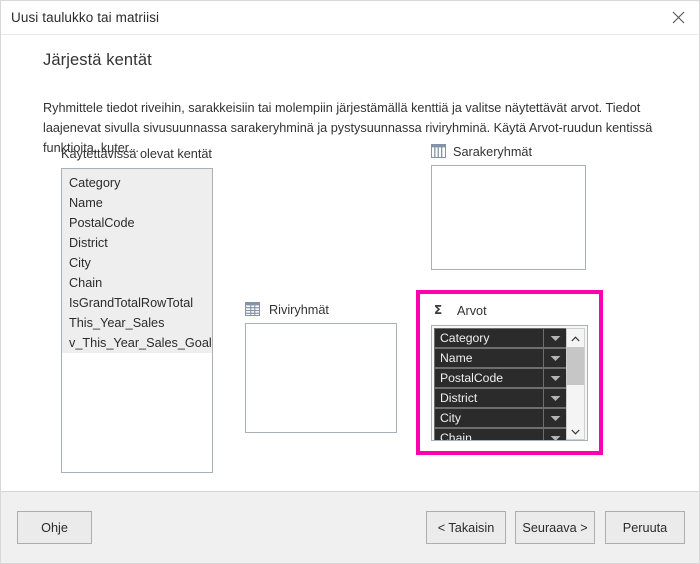 This screenshot has width=700, height=564. I want to click on list-item: Category, so click(137, 183).